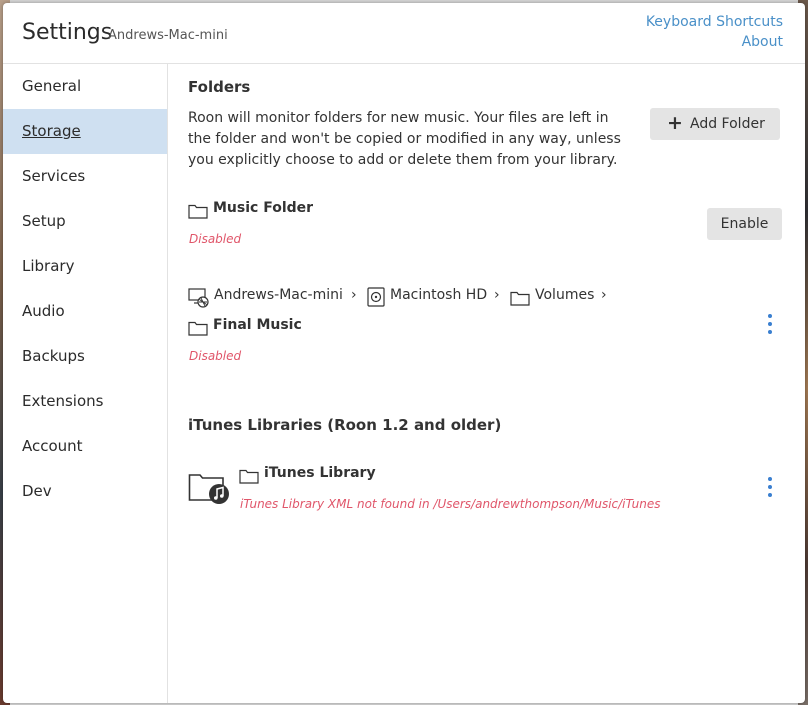 This screenshot has height=705, width=808. What do you see at coordinates (714, 22) in the screenshot?
I see `keyboard-shortcuts-link: Keyboard Shortcuts` at bounding box center [714, 22].